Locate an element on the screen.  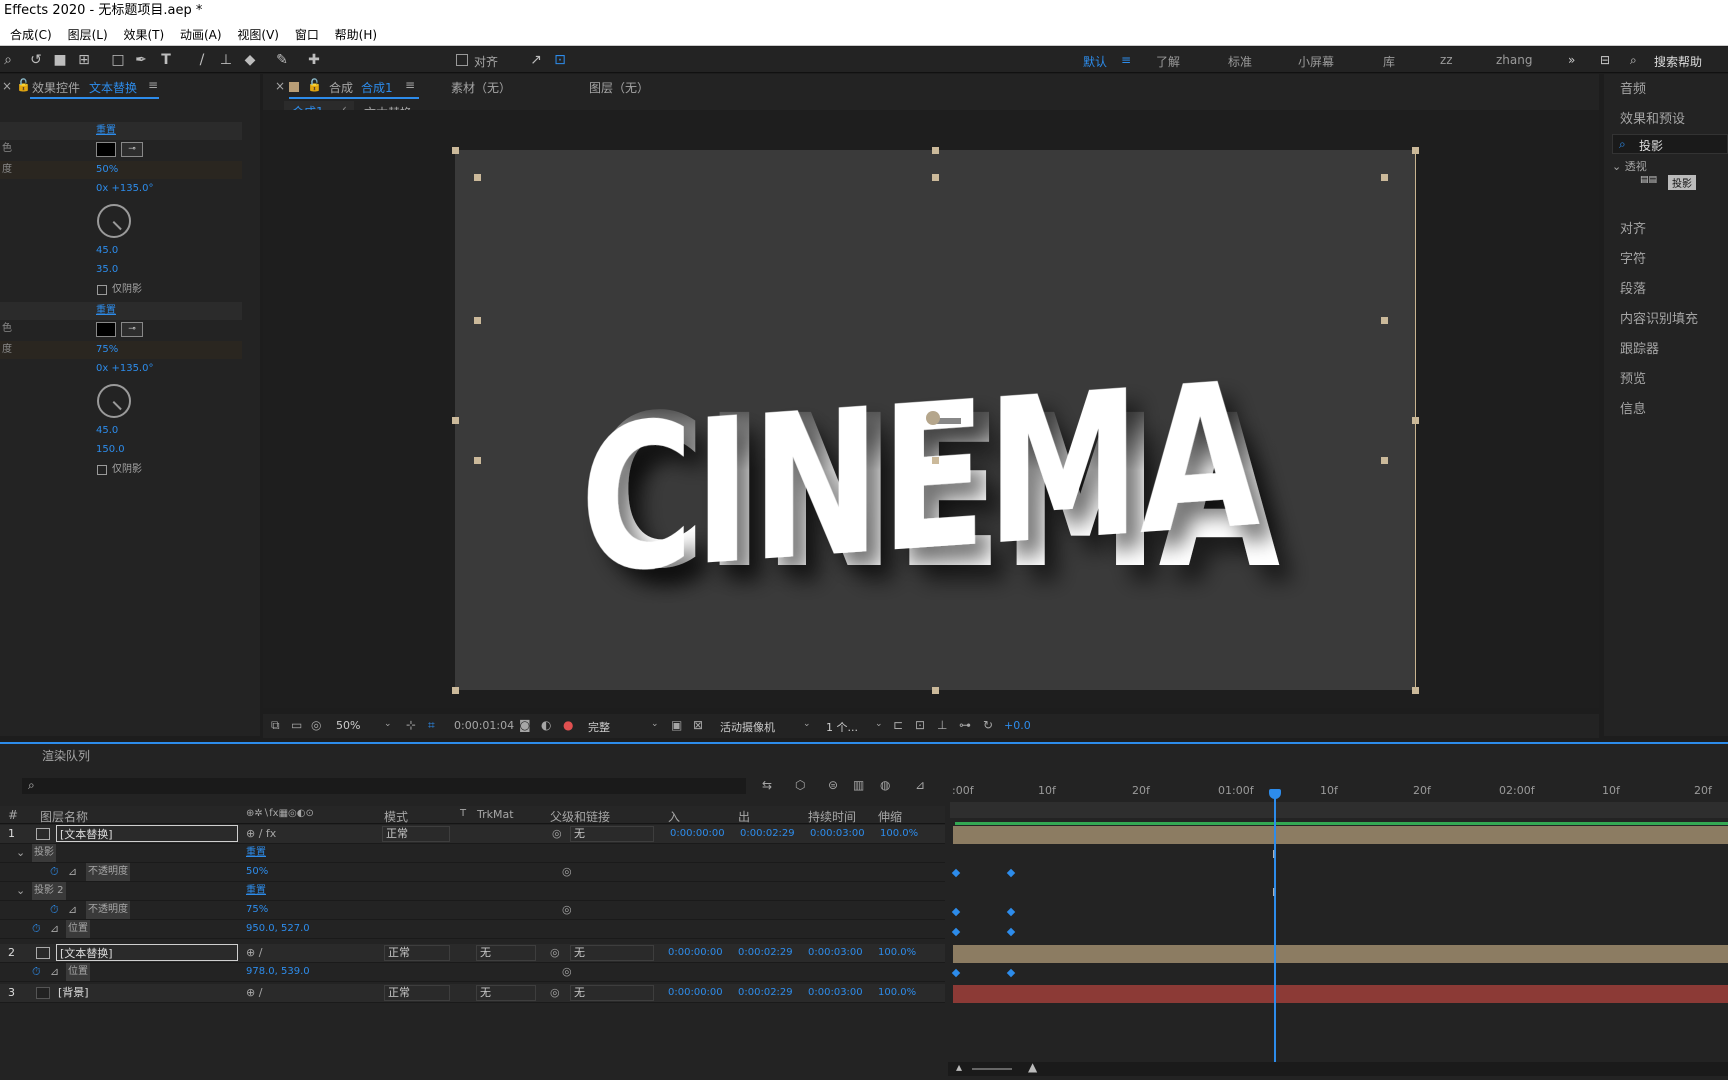
workspace-libraries: 库 is located at coordinates (1389, 61).